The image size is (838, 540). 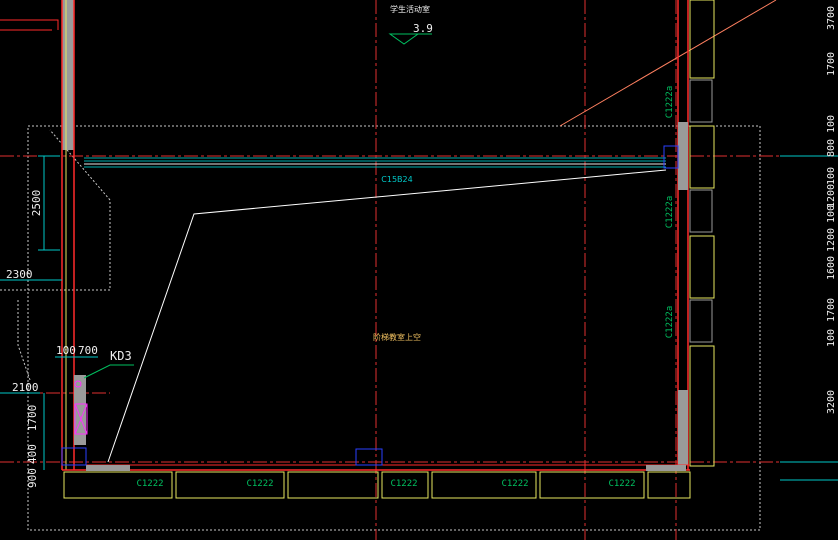 What do you see at coordinates (397, 337) in the screenshot?
I see `room-label-center: 阶梯教室上空` at bounding box center [397, 337].